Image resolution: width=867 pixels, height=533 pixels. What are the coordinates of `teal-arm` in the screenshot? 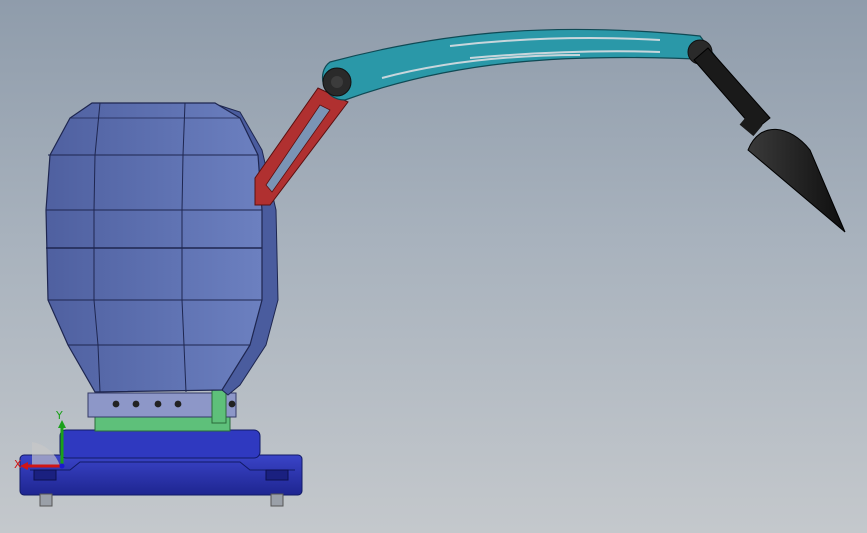 It's located at (520, 64).